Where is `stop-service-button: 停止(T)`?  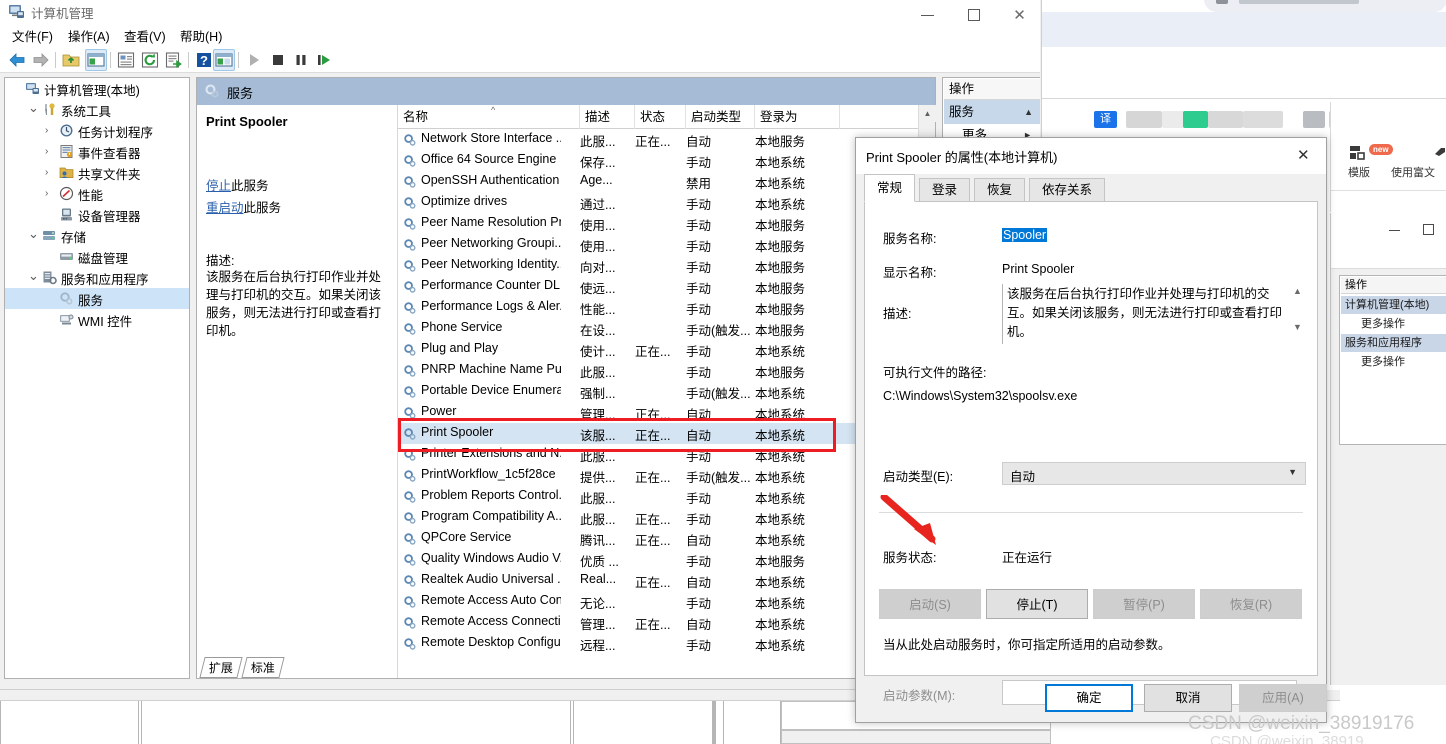
stop-service-button: 停止(T) is located at coordinates (1037, 604).